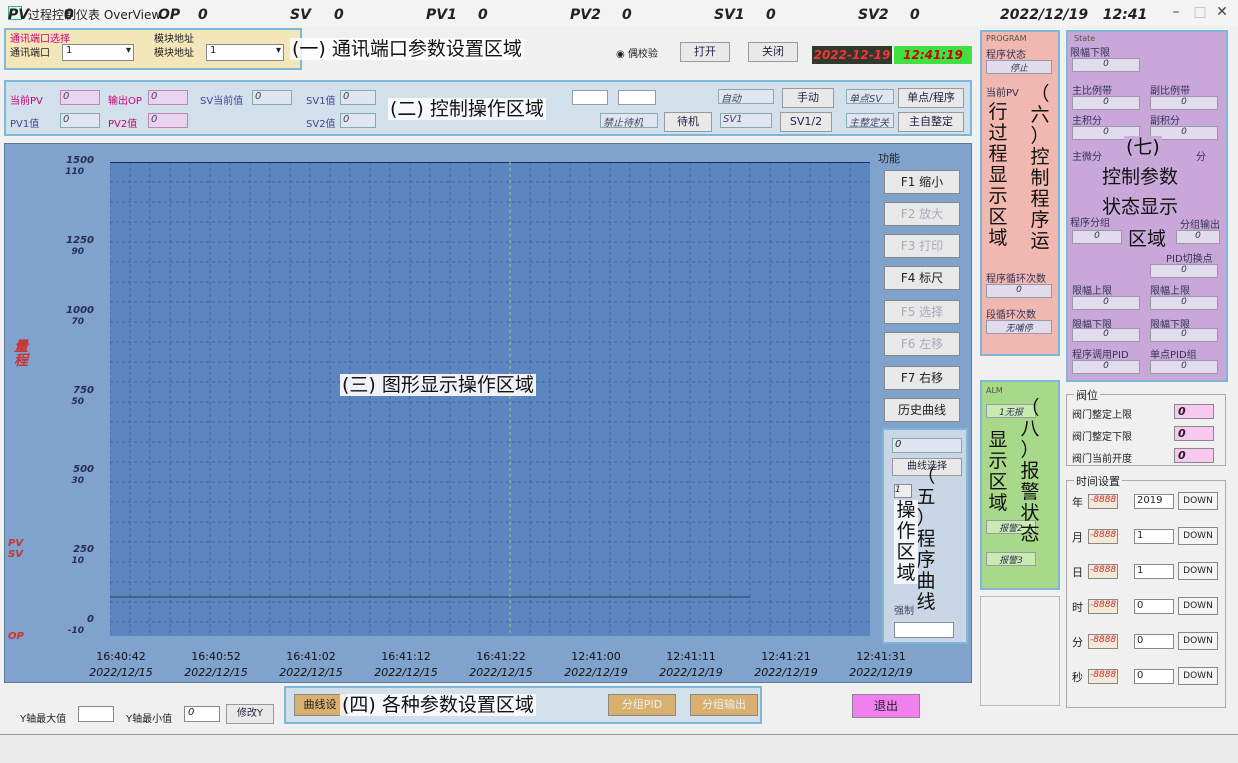 The width and height of the screenshot is (1238, 763). I want to click on x-time-tick: 16:40:52, so click(216, 656).